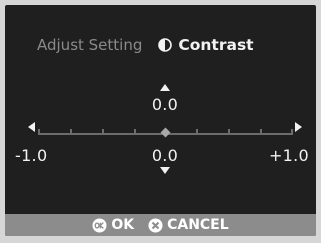  Describe the element at coordinates (216, 45) in the screenshot. I see `current-setting-name: Contrast` at that location.